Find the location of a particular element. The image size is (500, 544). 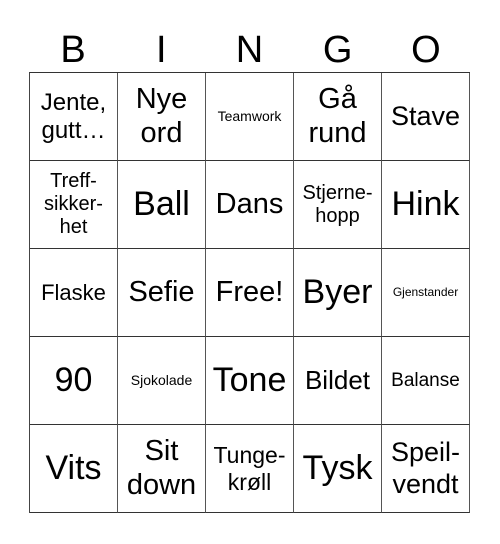

bingo-cell: Nye ord is located at coordinates (162, 117).